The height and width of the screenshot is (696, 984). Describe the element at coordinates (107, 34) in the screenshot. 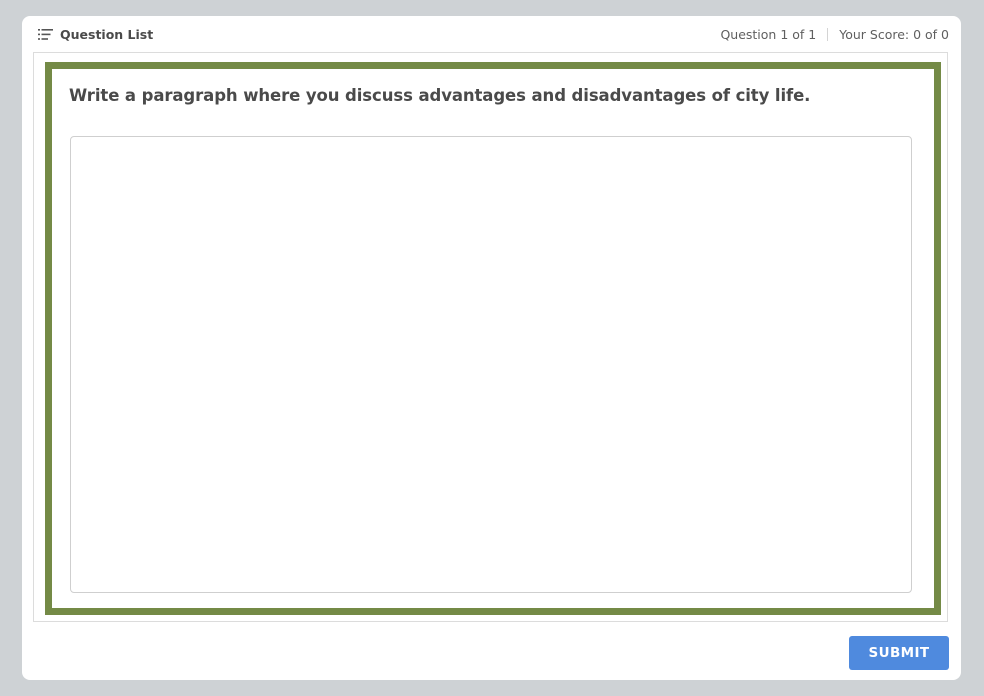

I see `question-list-label: Question List` at that location.